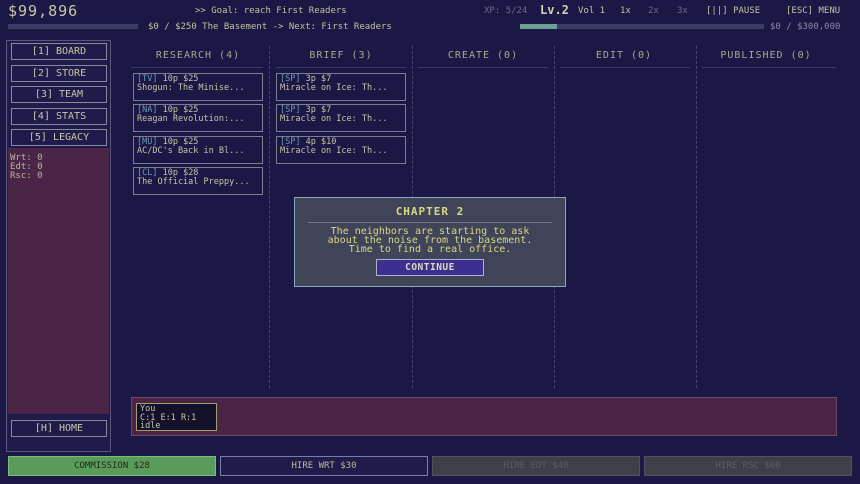  What do you see at coordinates (805, 27) in the screenshot?
I see `revenue-progress-label: $0 / $300,000` at bounding box center [805, 27].